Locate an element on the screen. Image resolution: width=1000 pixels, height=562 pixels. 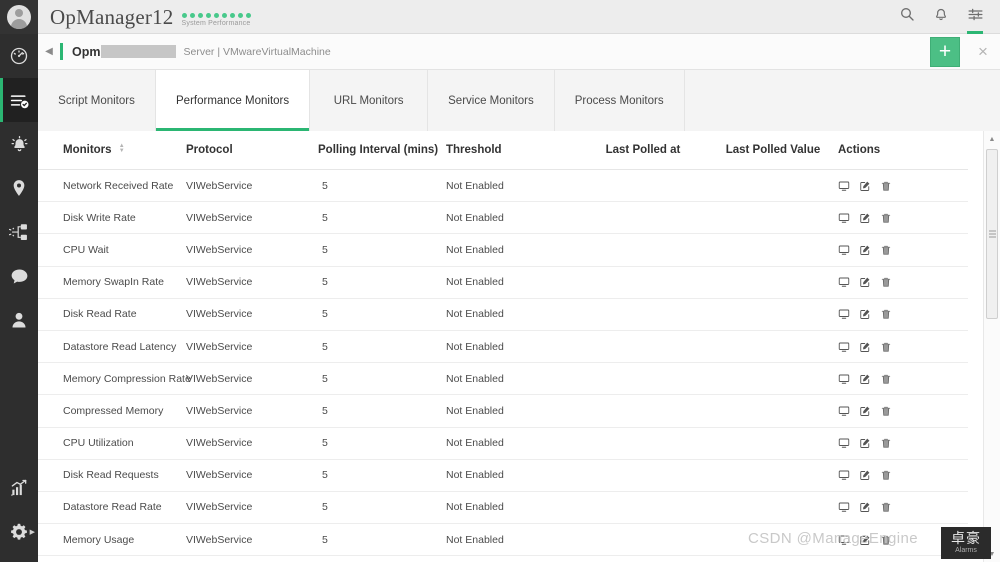
table-row: Disk Write Rate VIWebService 5 Not Enabled is located at coordinates (503, 218).